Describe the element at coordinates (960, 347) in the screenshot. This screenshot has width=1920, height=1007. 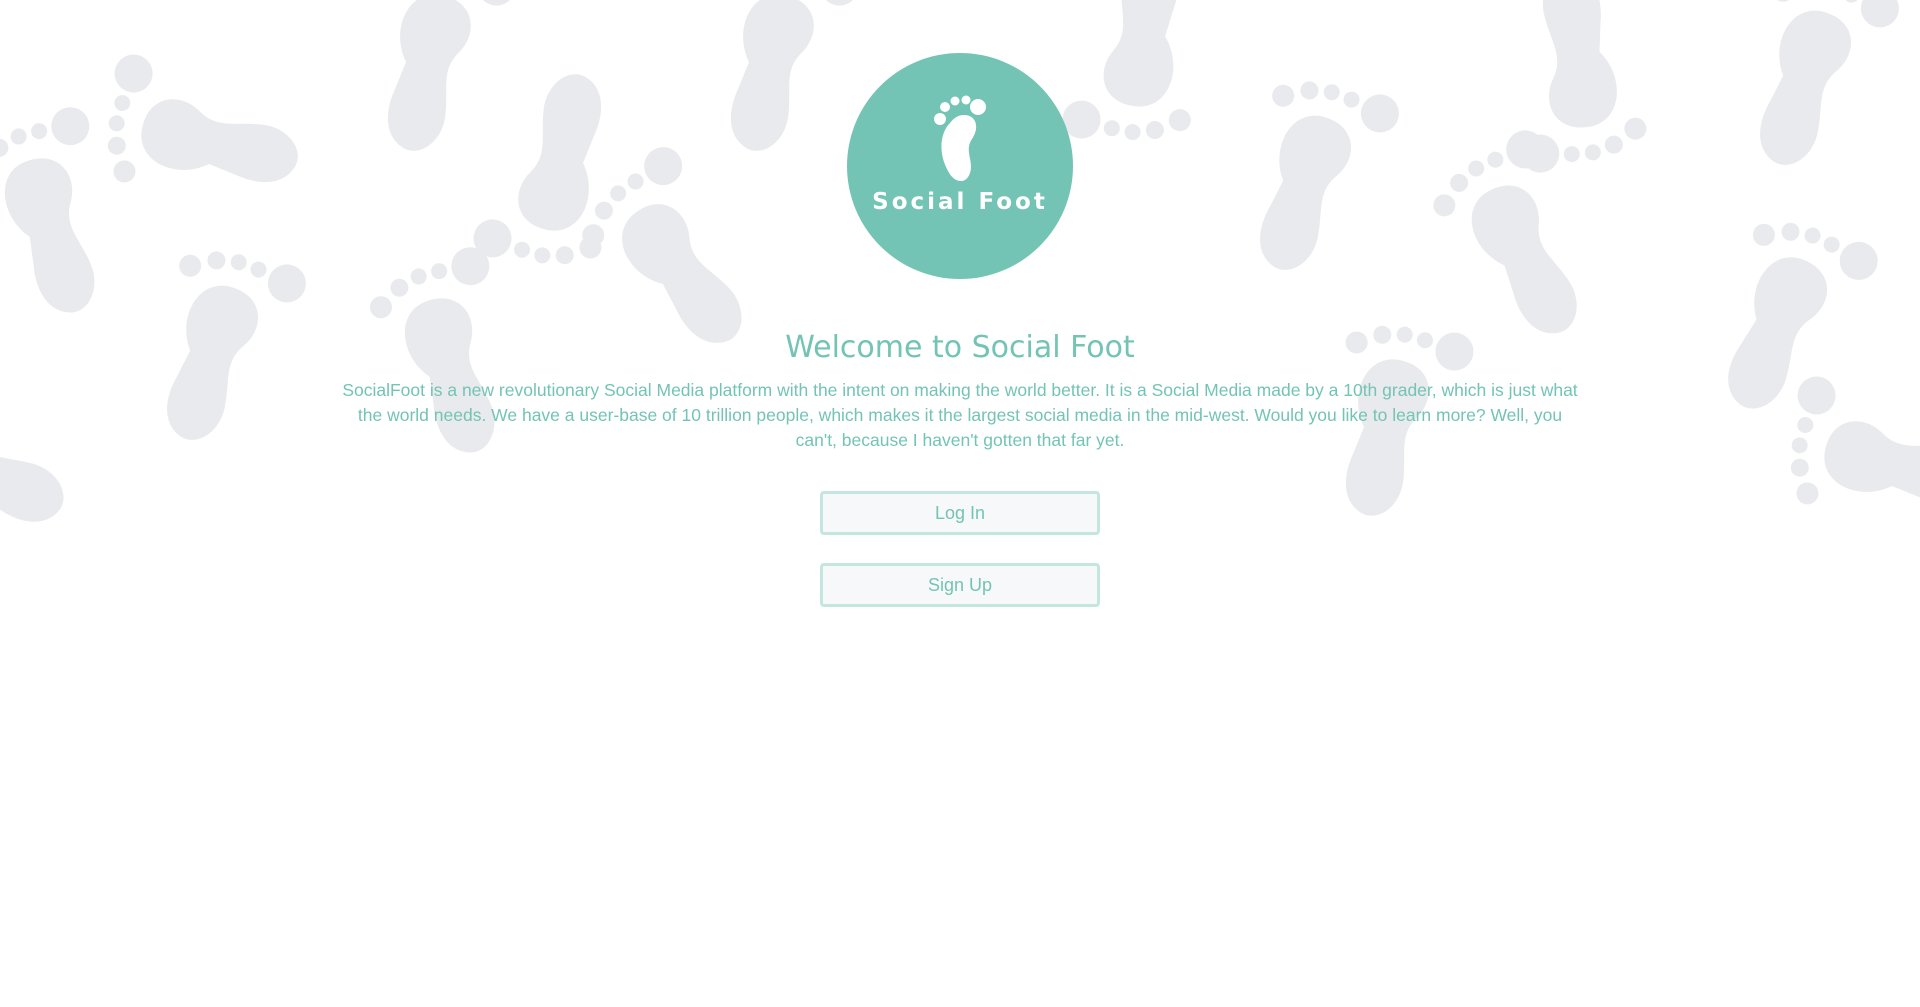
I see `page-title: Welcome to Social Foot` at that location.